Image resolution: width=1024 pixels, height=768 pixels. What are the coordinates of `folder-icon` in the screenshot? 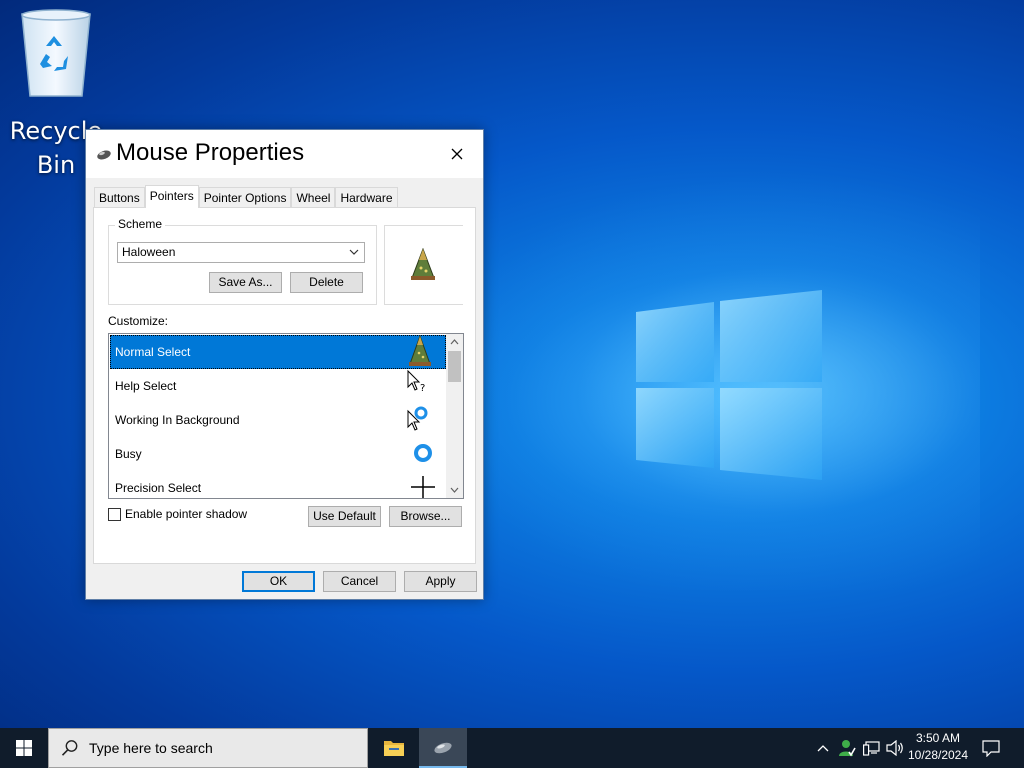 It's located at (394, 748).